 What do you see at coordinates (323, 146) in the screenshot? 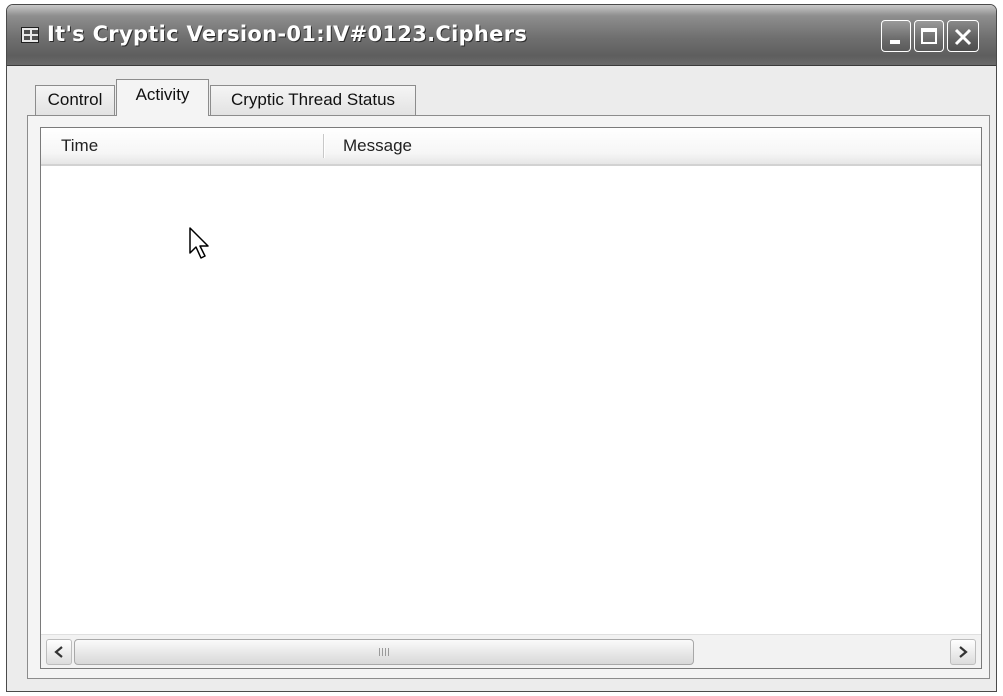
I see `column-divider` at bounding box center [323, 146].